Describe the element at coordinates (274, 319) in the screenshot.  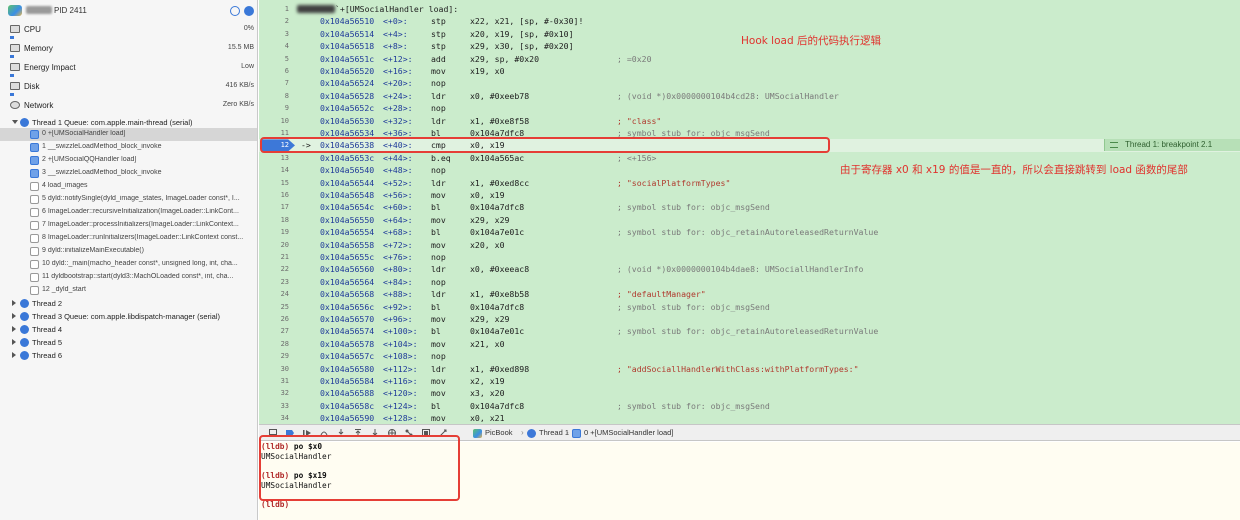
I see `line-number: 26` at that location.